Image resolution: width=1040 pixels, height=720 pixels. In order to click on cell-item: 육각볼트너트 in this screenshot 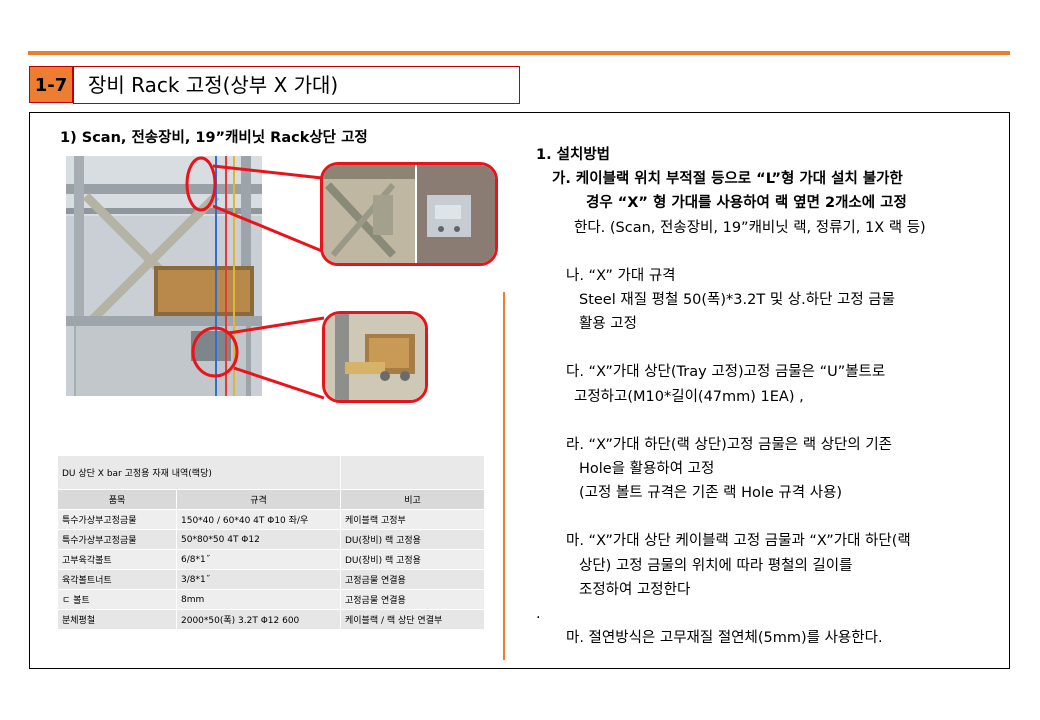, I will do `click(117, 579)`.